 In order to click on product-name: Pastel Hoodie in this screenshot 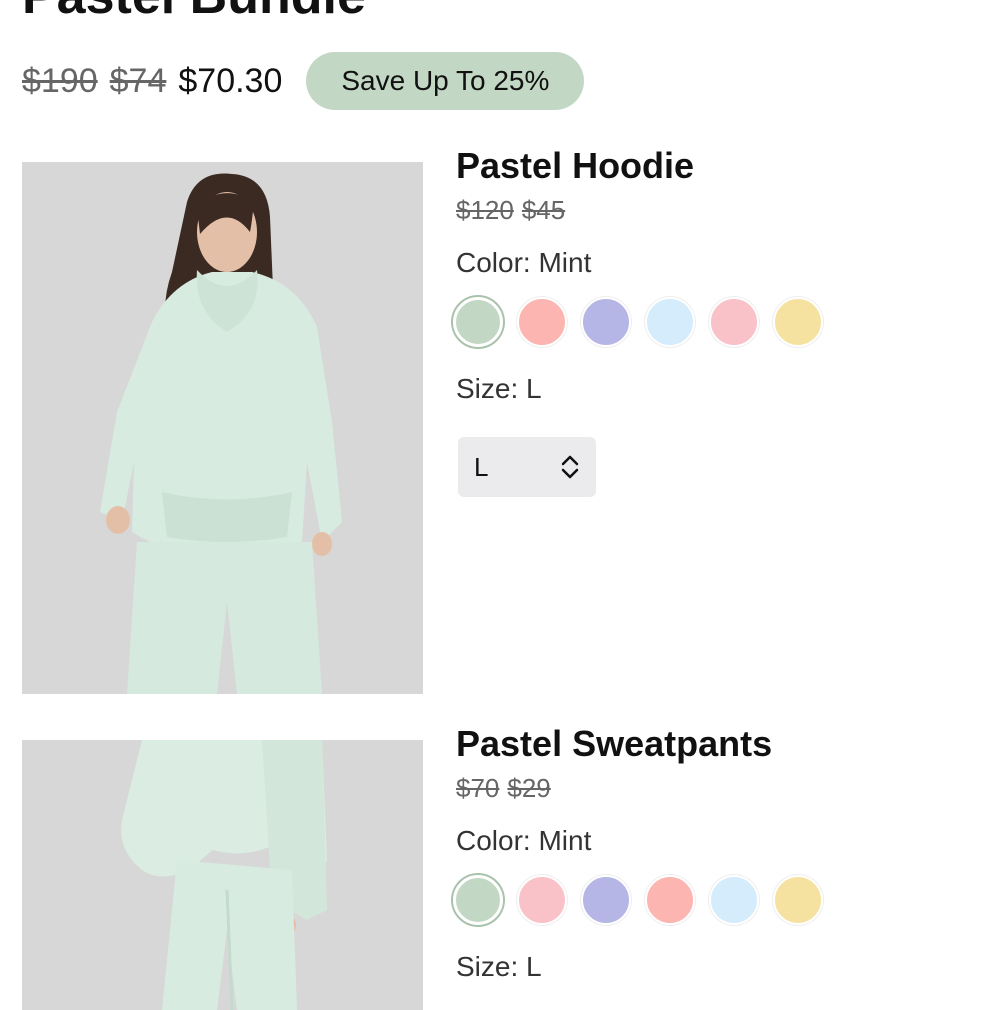, I will do `click(575, 165)`.